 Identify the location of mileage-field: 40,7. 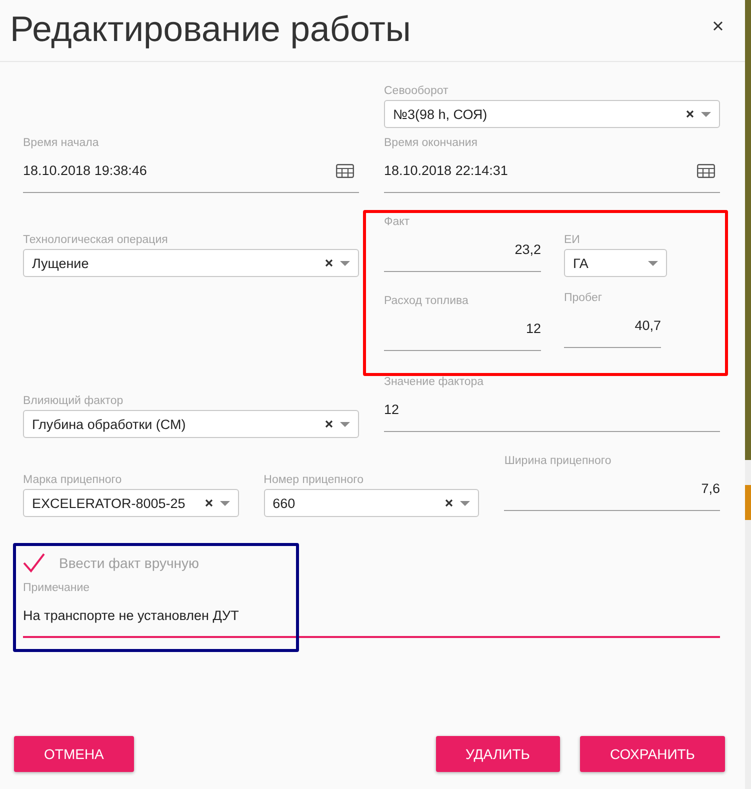
(612, 326).